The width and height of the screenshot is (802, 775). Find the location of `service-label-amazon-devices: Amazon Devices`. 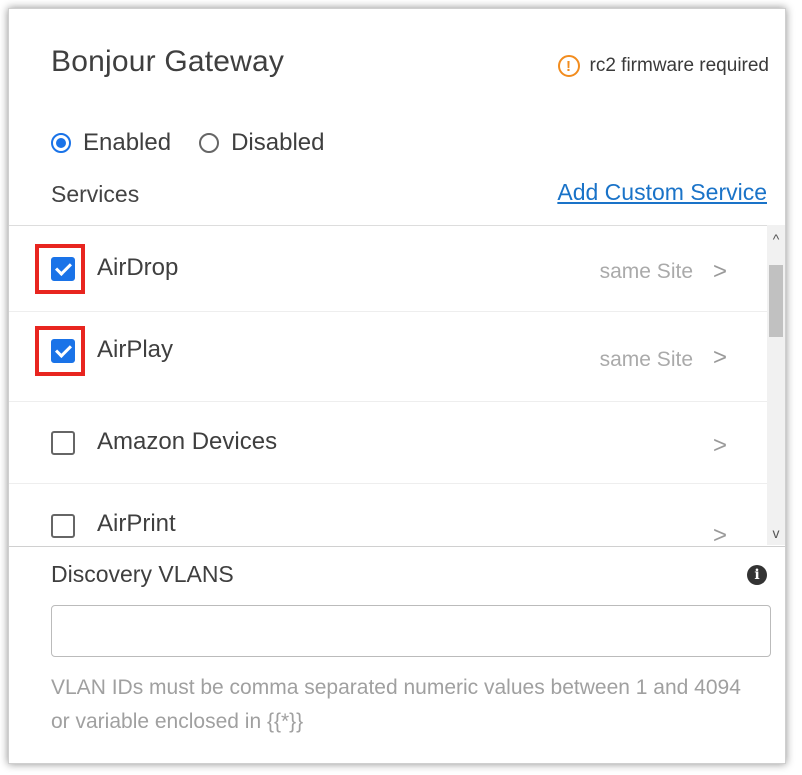

service-label-amazon-devices: Amazon Devices is located at coordinates (187, 441).